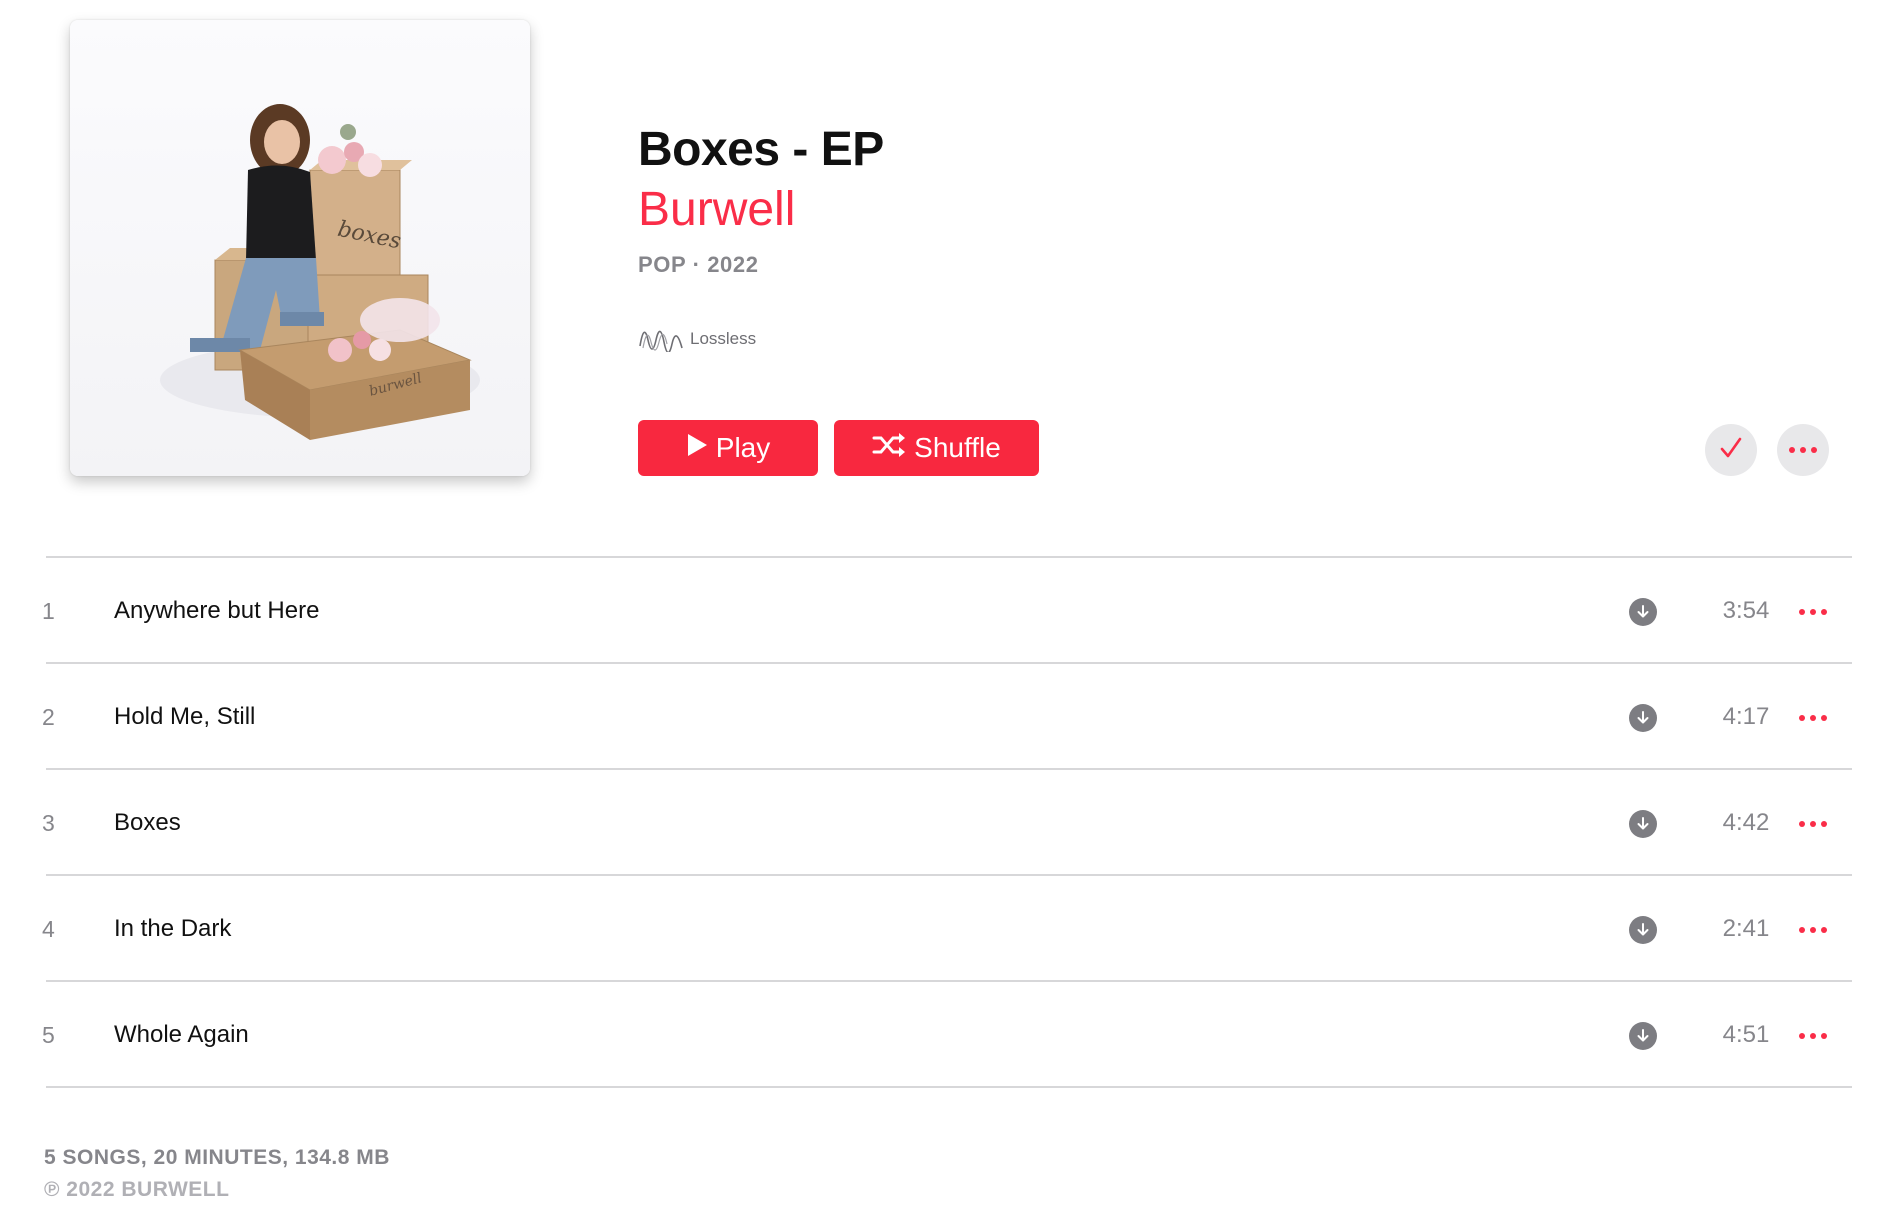  What do you see at coordinates (216, 611) in the screenshot?
I see `track-title: Anywhere but Here` at bounding box center [216, 611].